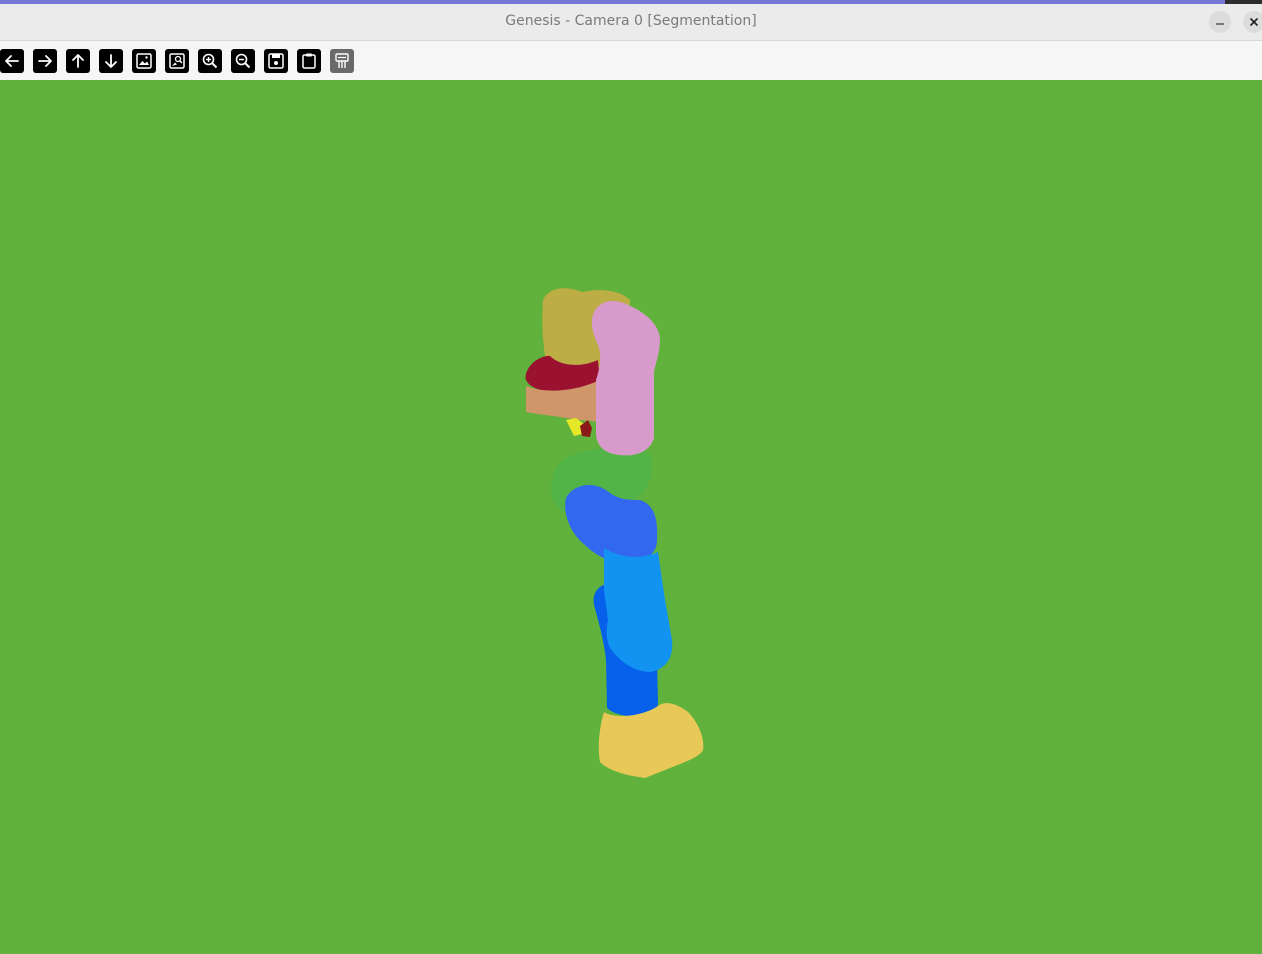  I want to click on zoom-in-button, so click(210, 61).